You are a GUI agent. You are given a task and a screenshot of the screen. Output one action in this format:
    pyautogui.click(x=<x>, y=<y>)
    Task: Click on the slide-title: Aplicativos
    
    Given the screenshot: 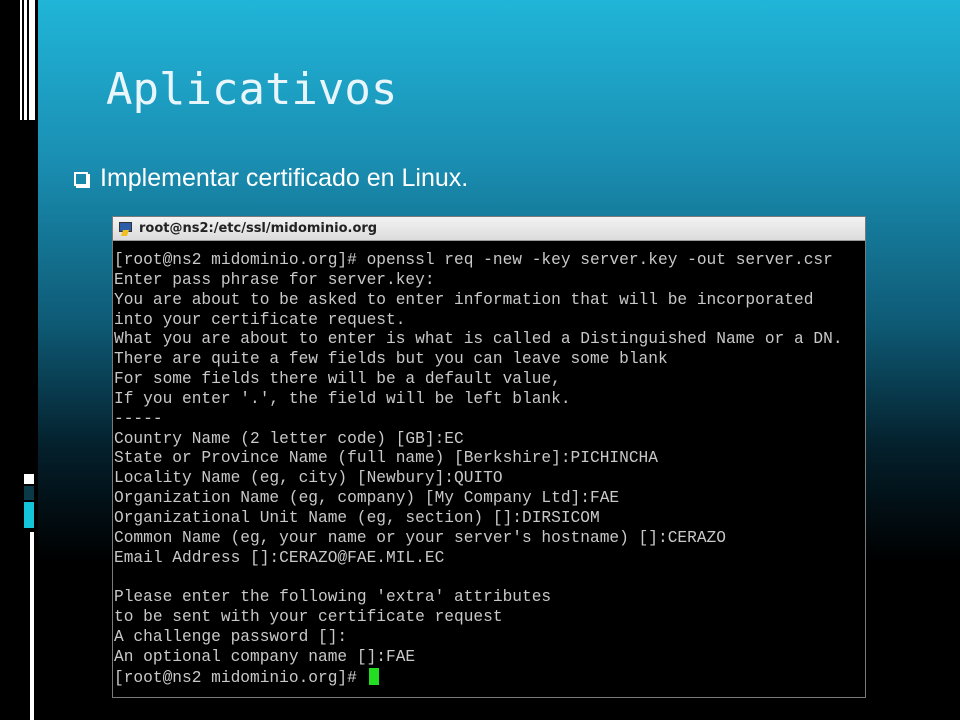 What is the action you would take?
    pyautogui.click(x=252, y=89)
    